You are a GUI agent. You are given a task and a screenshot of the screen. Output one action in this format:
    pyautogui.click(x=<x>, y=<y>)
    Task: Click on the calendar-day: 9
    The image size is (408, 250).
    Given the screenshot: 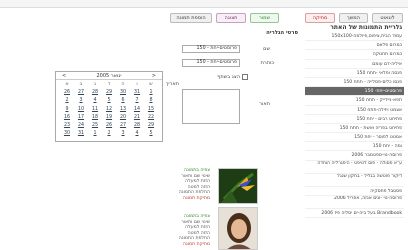 What is the action you would take?
    pyautogui.click(x=67, y=110)
    